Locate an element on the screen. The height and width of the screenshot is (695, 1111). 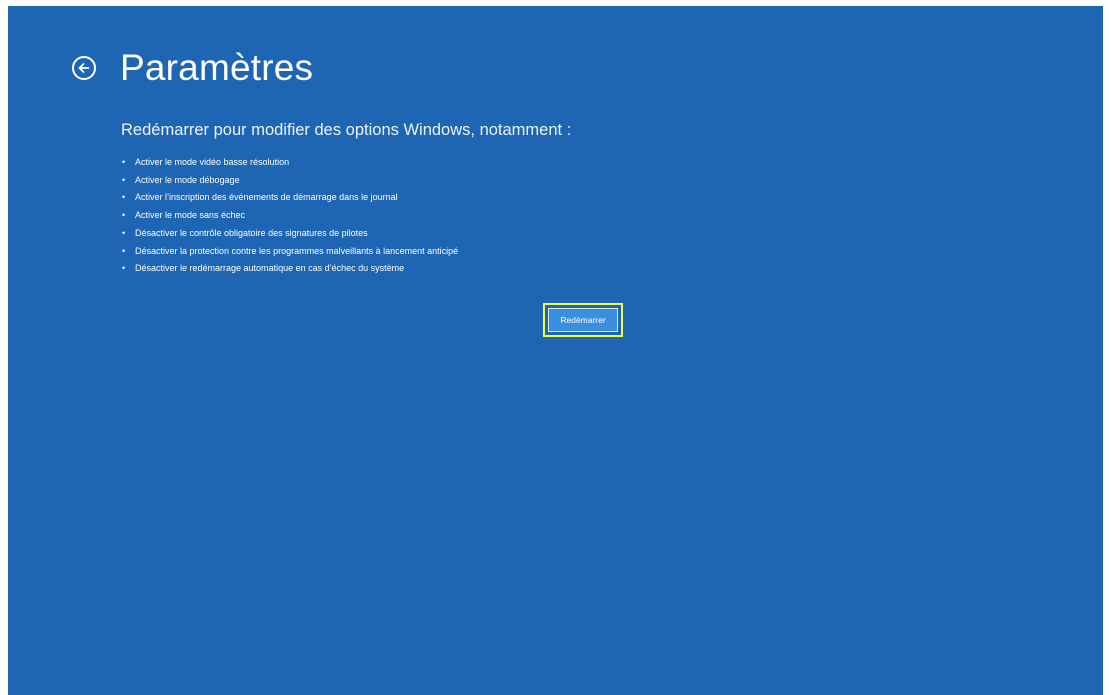
back-button is located at coordinates (84, 68).